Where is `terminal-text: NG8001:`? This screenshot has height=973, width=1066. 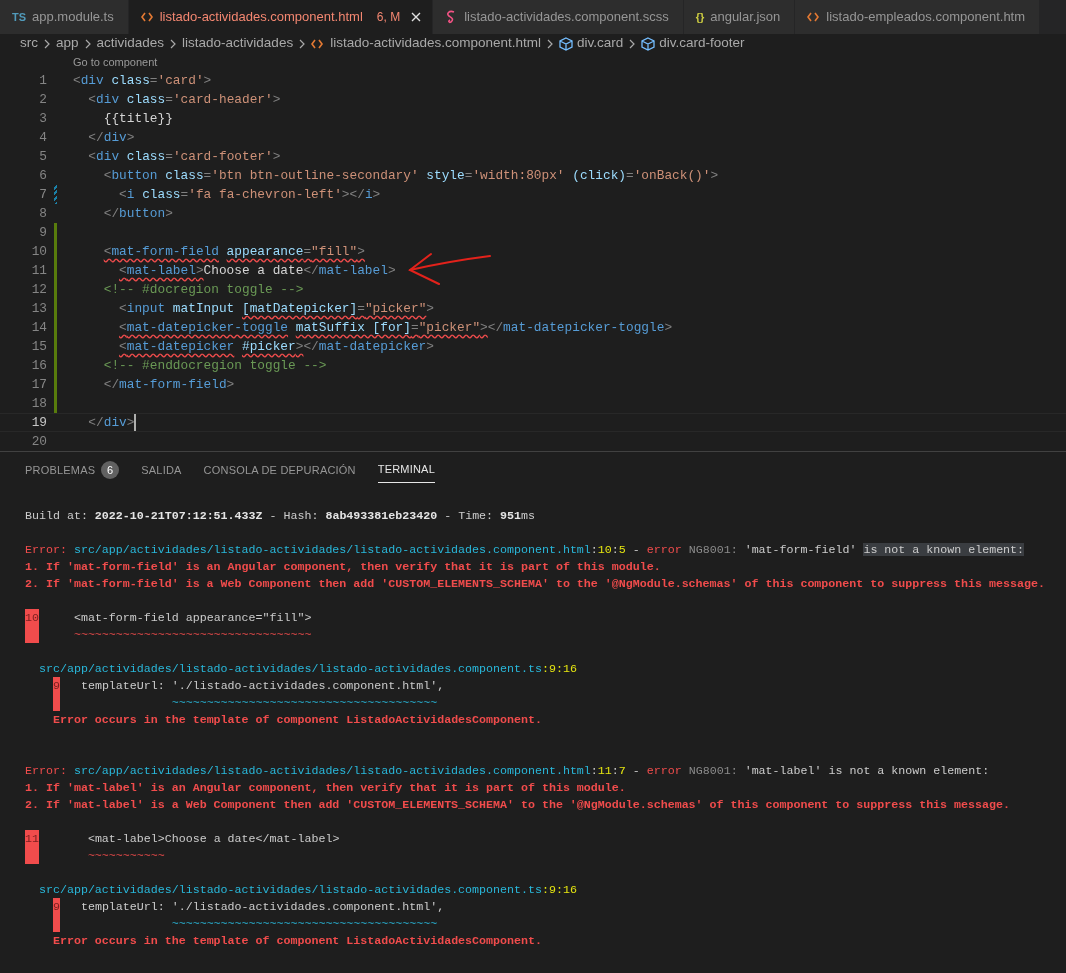
terminal-text: NG8001: is located at coordinates (713, 549).